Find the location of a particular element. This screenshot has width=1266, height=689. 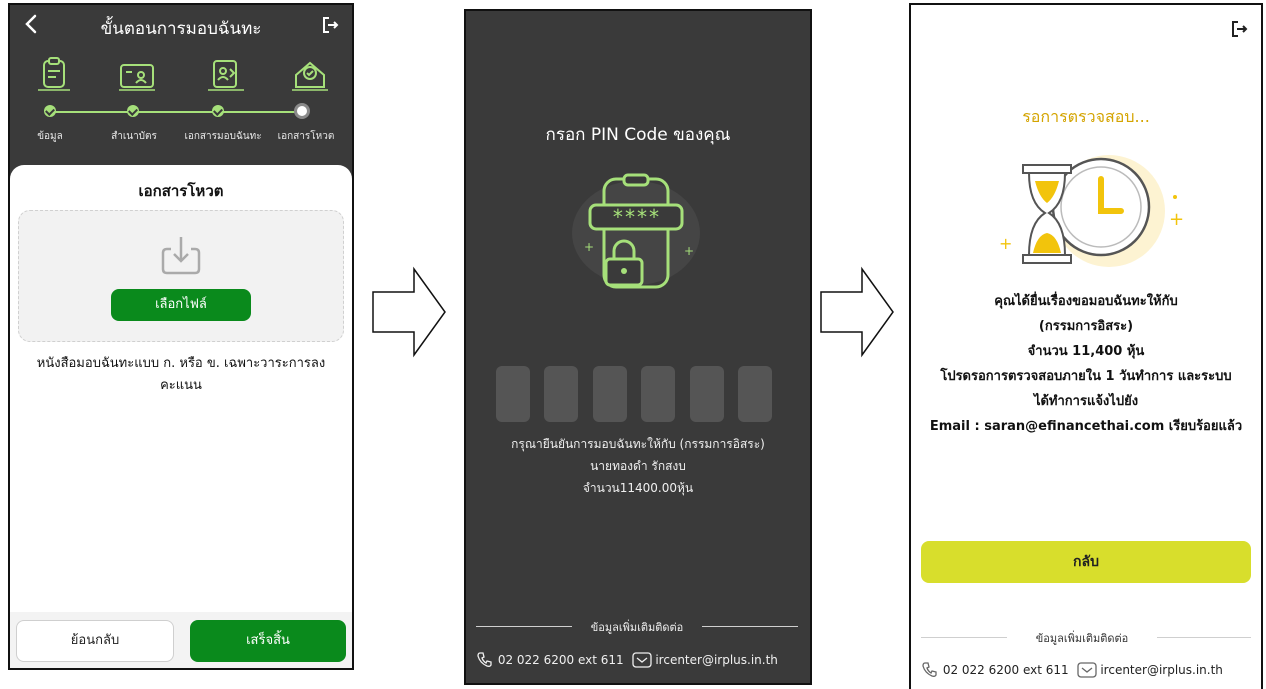

id-card-icon is located at coordinates (137, 77).